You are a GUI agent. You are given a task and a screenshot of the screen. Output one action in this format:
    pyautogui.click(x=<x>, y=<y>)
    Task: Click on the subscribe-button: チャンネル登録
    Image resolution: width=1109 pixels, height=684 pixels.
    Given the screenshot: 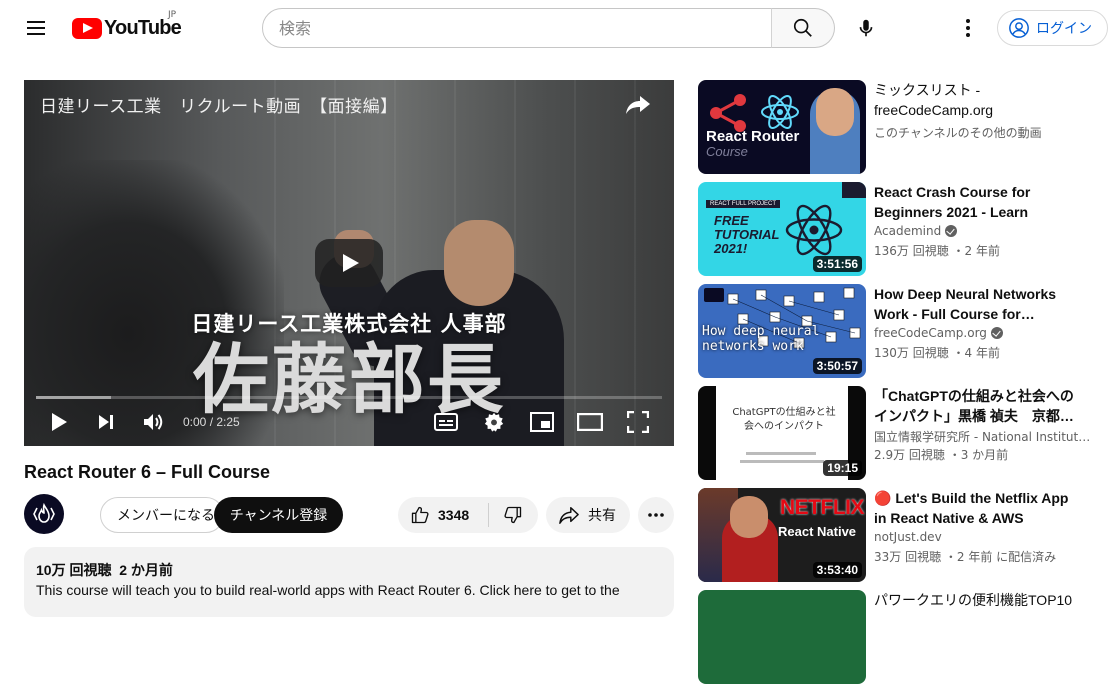 What is the action you would take?
    pyautogui.click(x=278, y=515)
    